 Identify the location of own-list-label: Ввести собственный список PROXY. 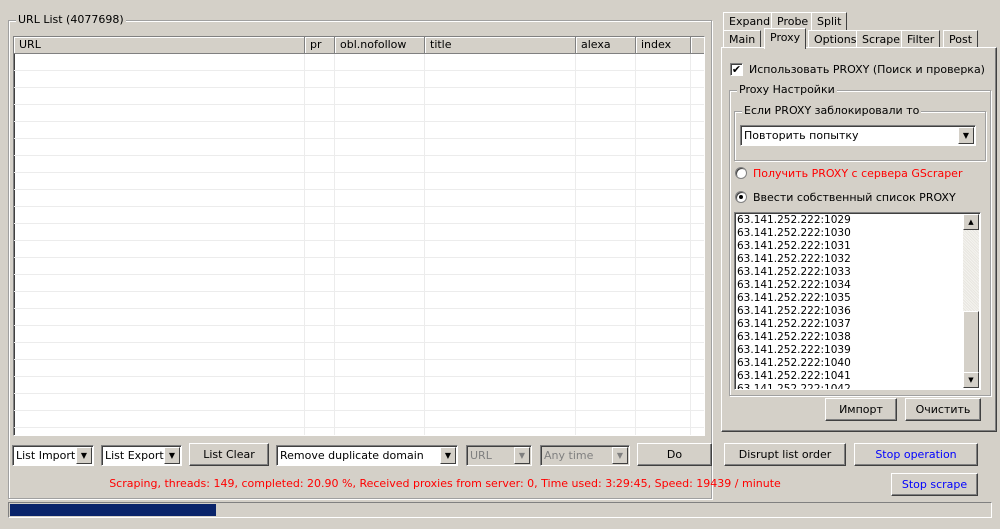
(854, 198).